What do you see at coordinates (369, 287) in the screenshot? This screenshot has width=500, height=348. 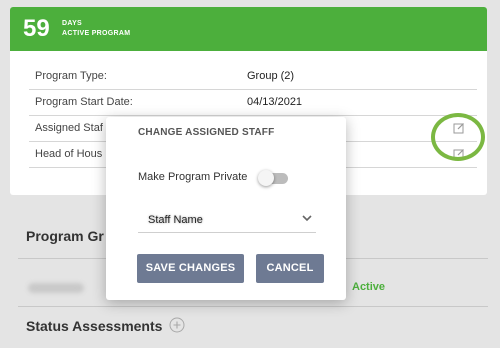 I see `status-active-text: Active` at bounding box center [369, 287].